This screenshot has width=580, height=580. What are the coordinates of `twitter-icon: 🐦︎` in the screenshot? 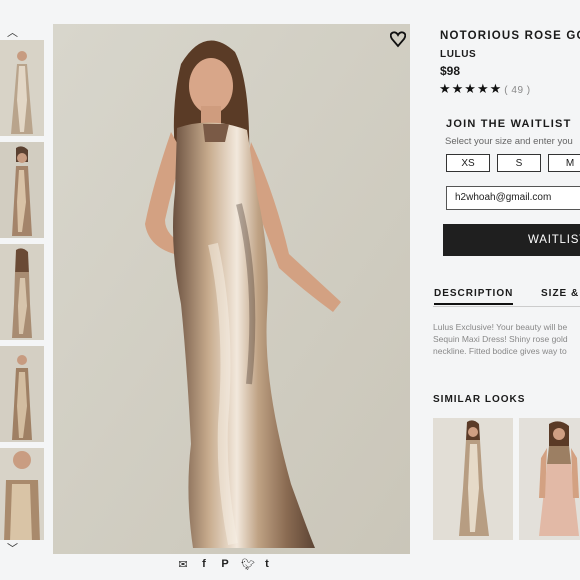 It's located at (248, 564).